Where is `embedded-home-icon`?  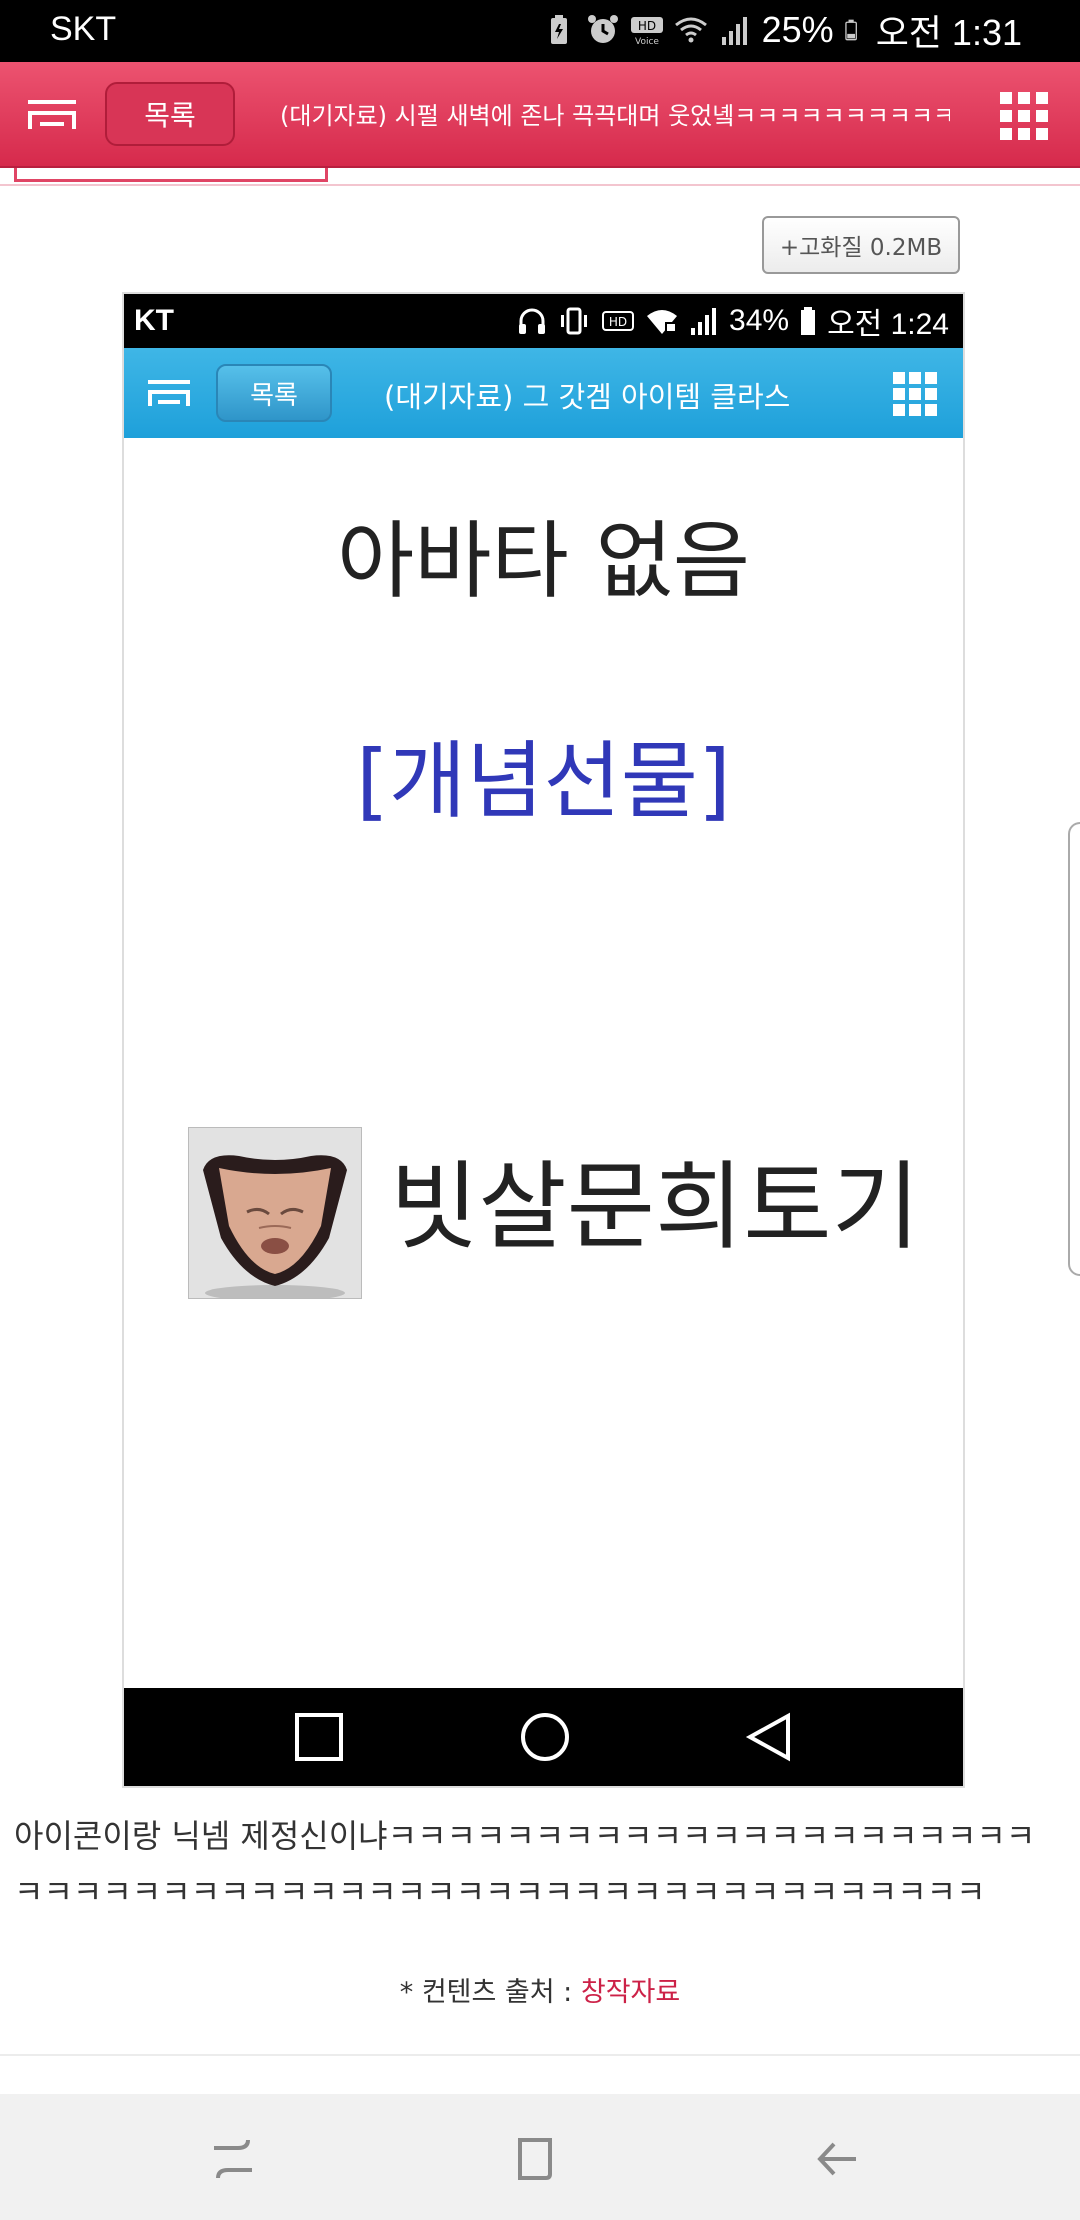
embedded-home-icon is located at coordinates (545, 1737).